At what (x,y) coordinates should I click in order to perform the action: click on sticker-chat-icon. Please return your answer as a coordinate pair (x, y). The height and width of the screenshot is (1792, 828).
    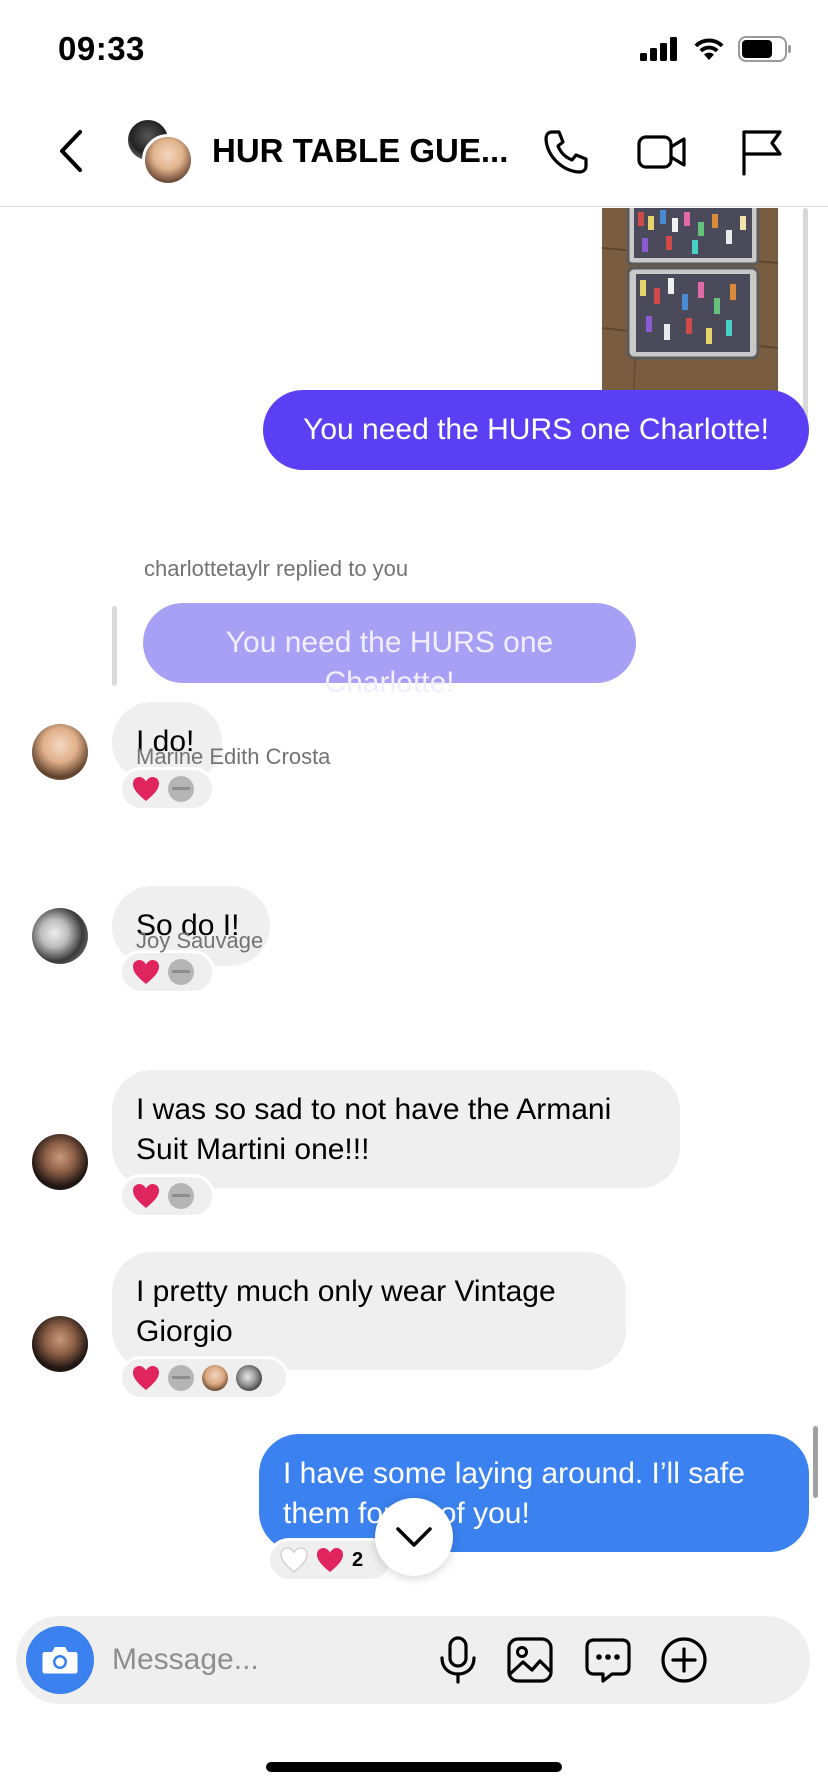
    Looking at the image, I should click on (608, 1660).